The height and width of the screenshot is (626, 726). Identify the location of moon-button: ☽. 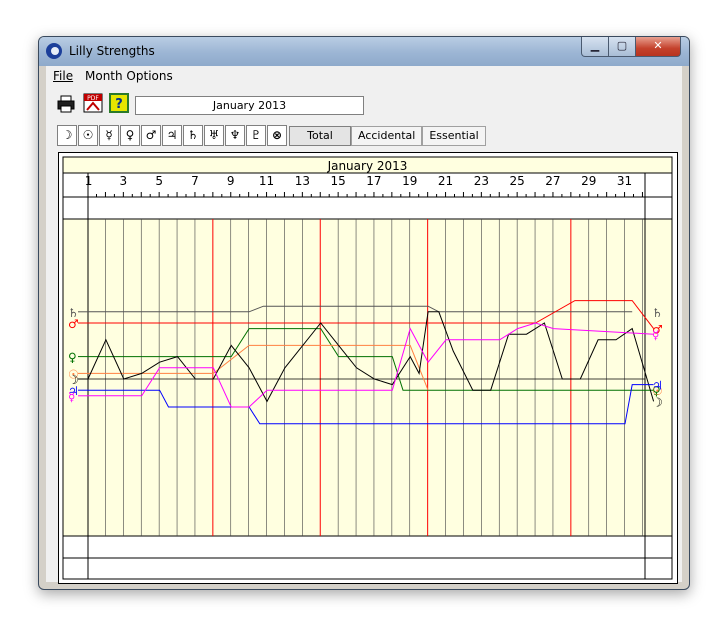
(67, 135).